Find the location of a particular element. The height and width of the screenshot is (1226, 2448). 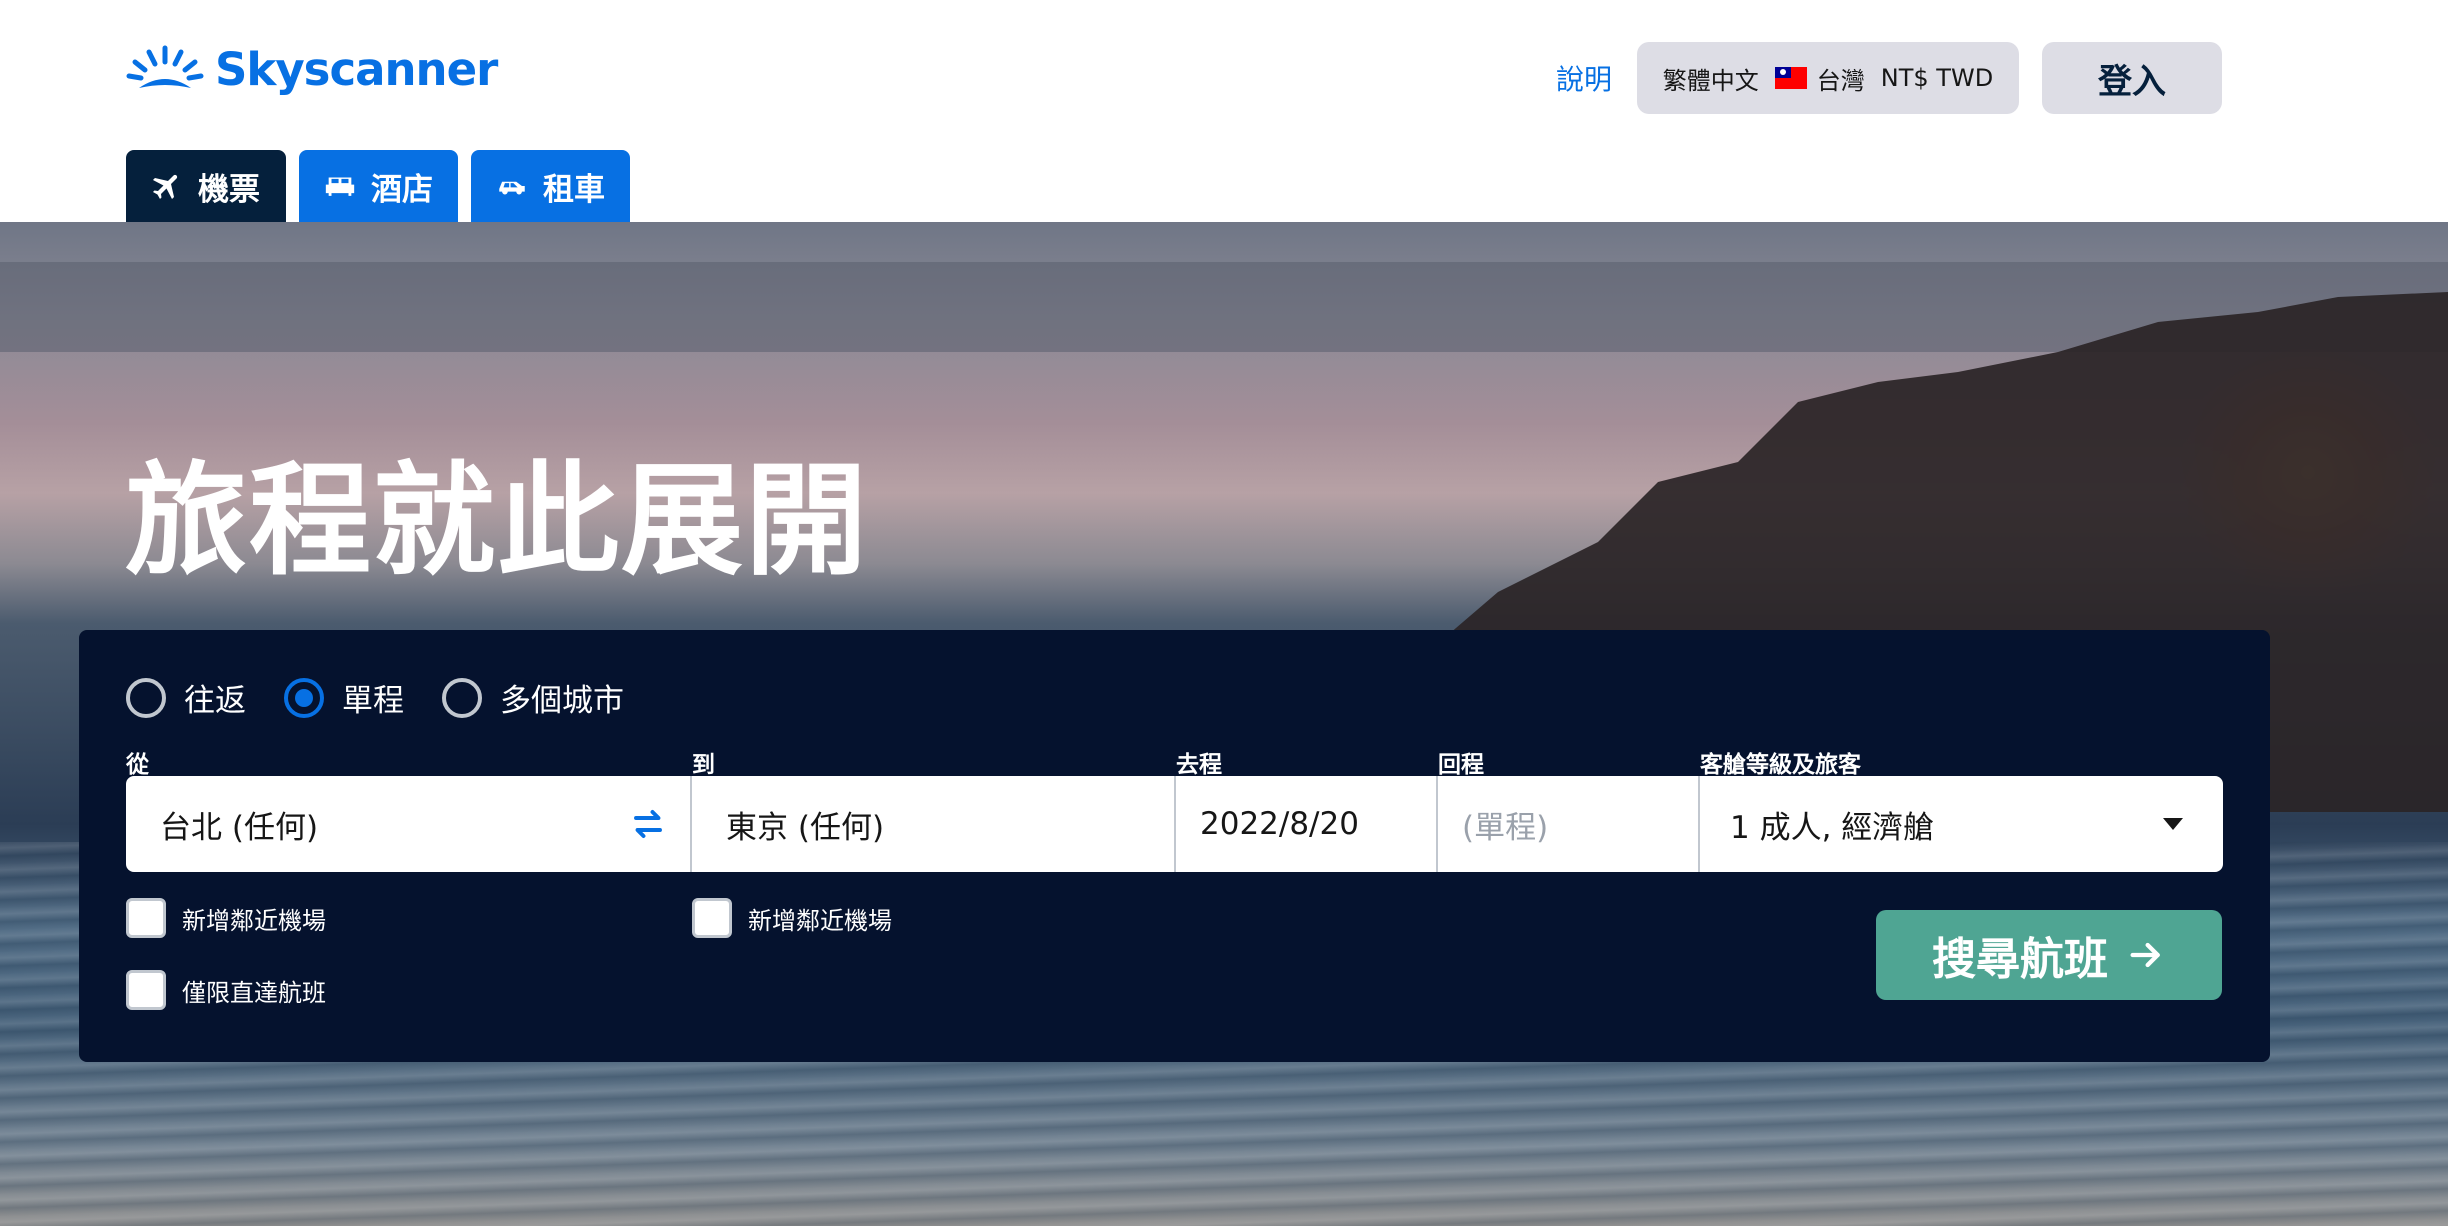

nearby-from-option: 新增鄰近機場 is located at coordinates (226, 918).